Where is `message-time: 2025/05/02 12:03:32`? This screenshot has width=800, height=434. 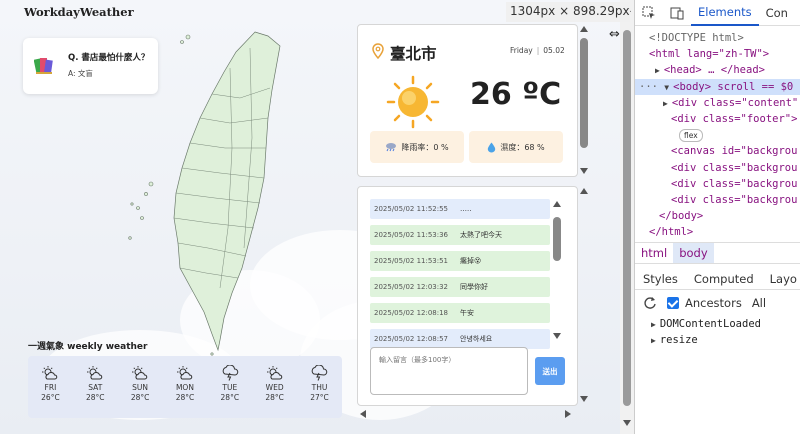
message-time: 2025/05/02 12:03:32 is located at coordinates (411, 287).